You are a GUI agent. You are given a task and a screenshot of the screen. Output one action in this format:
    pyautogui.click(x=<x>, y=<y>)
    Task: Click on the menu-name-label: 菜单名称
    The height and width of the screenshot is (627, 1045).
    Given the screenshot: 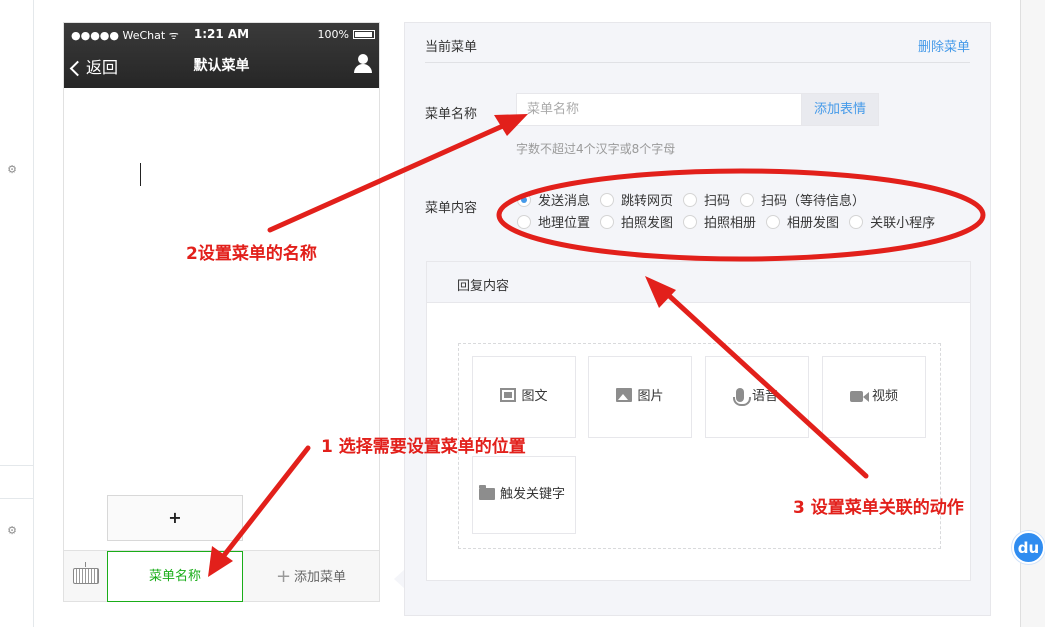 What is the action you would take?
    pyautogui.click(x=451, y=114)
    